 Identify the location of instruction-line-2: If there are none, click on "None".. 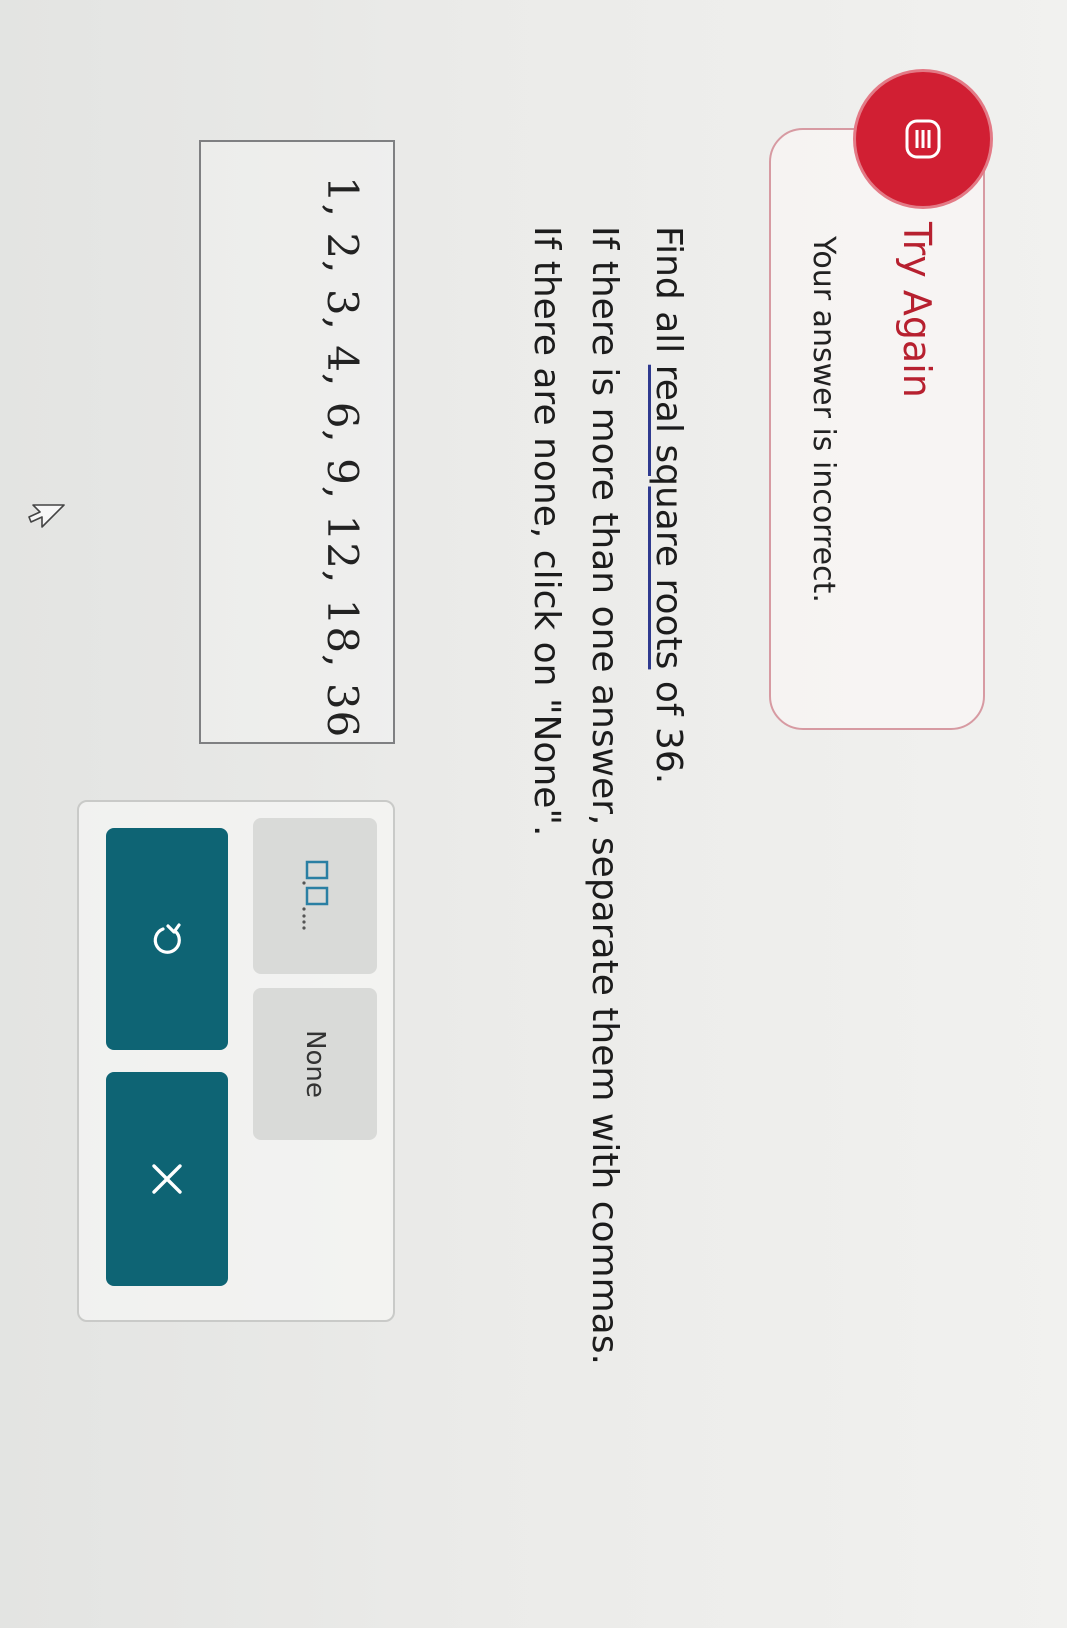
(546, 531).